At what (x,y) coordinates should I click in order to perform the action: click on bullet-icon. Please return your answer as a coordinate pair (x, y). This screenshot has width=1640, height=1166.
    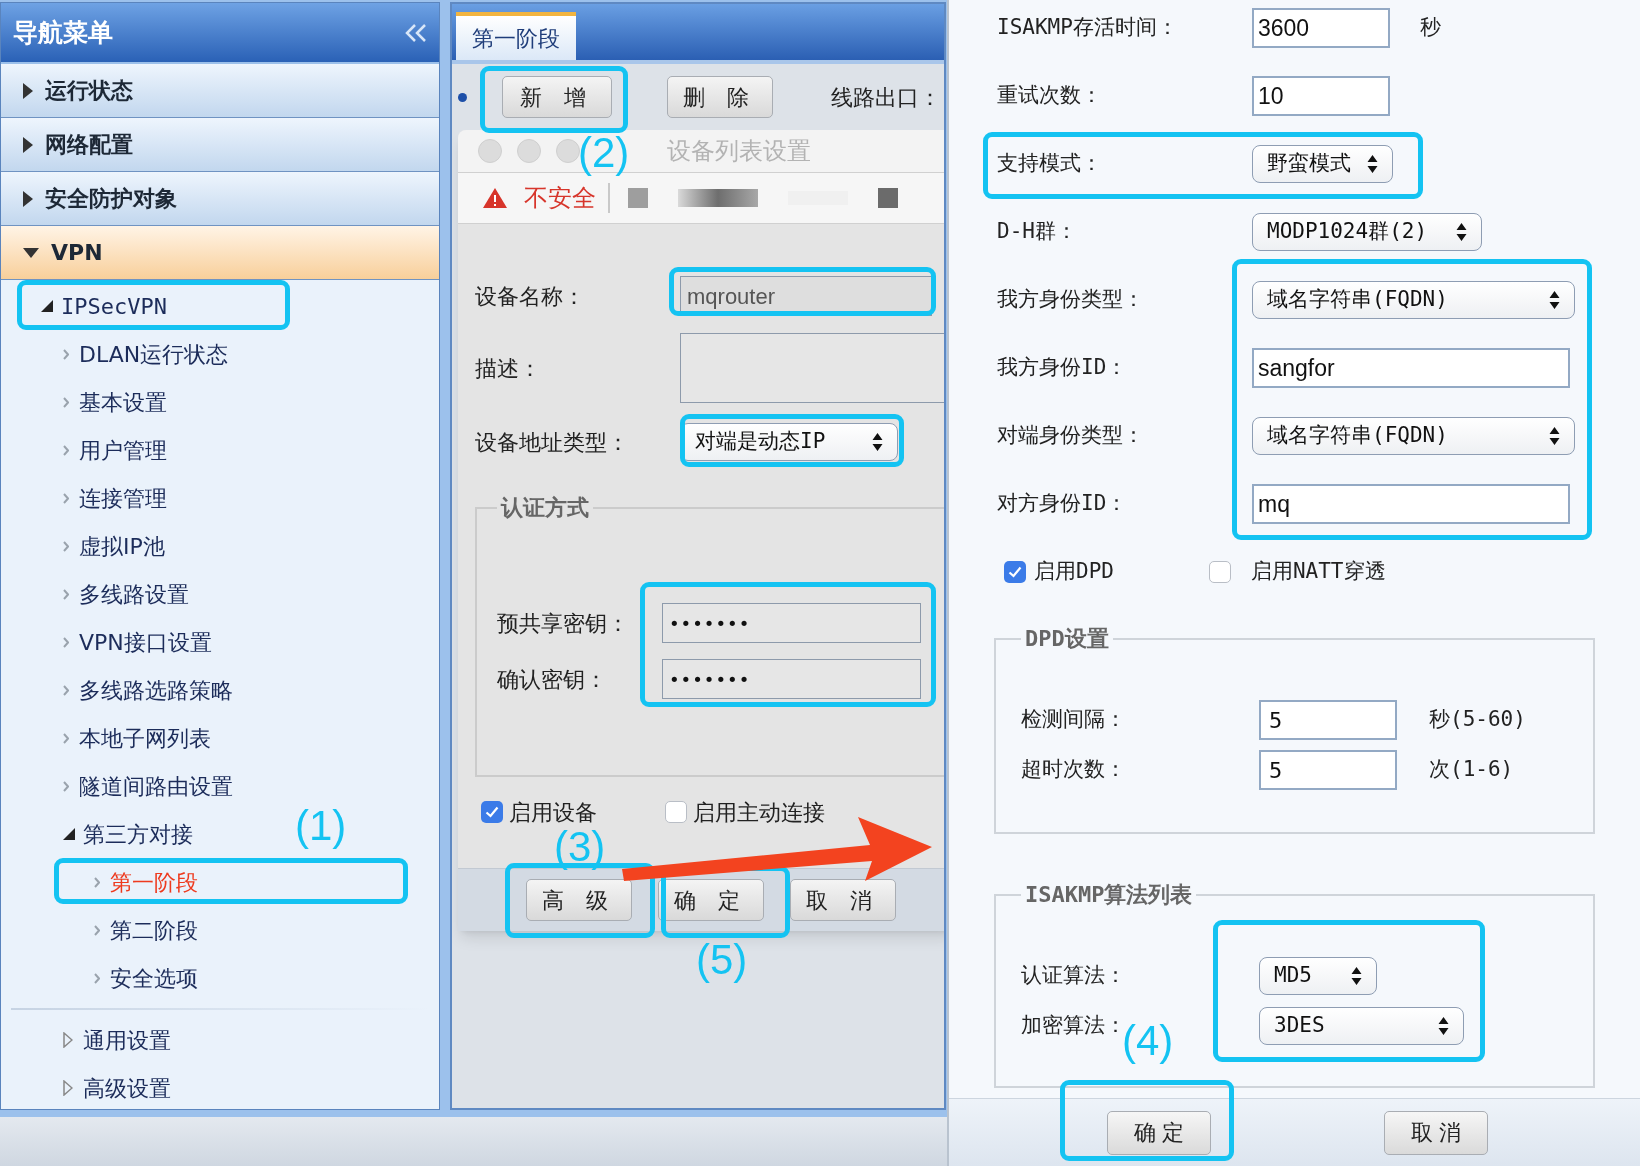
    Looking at the image, I should click on (462, 97).